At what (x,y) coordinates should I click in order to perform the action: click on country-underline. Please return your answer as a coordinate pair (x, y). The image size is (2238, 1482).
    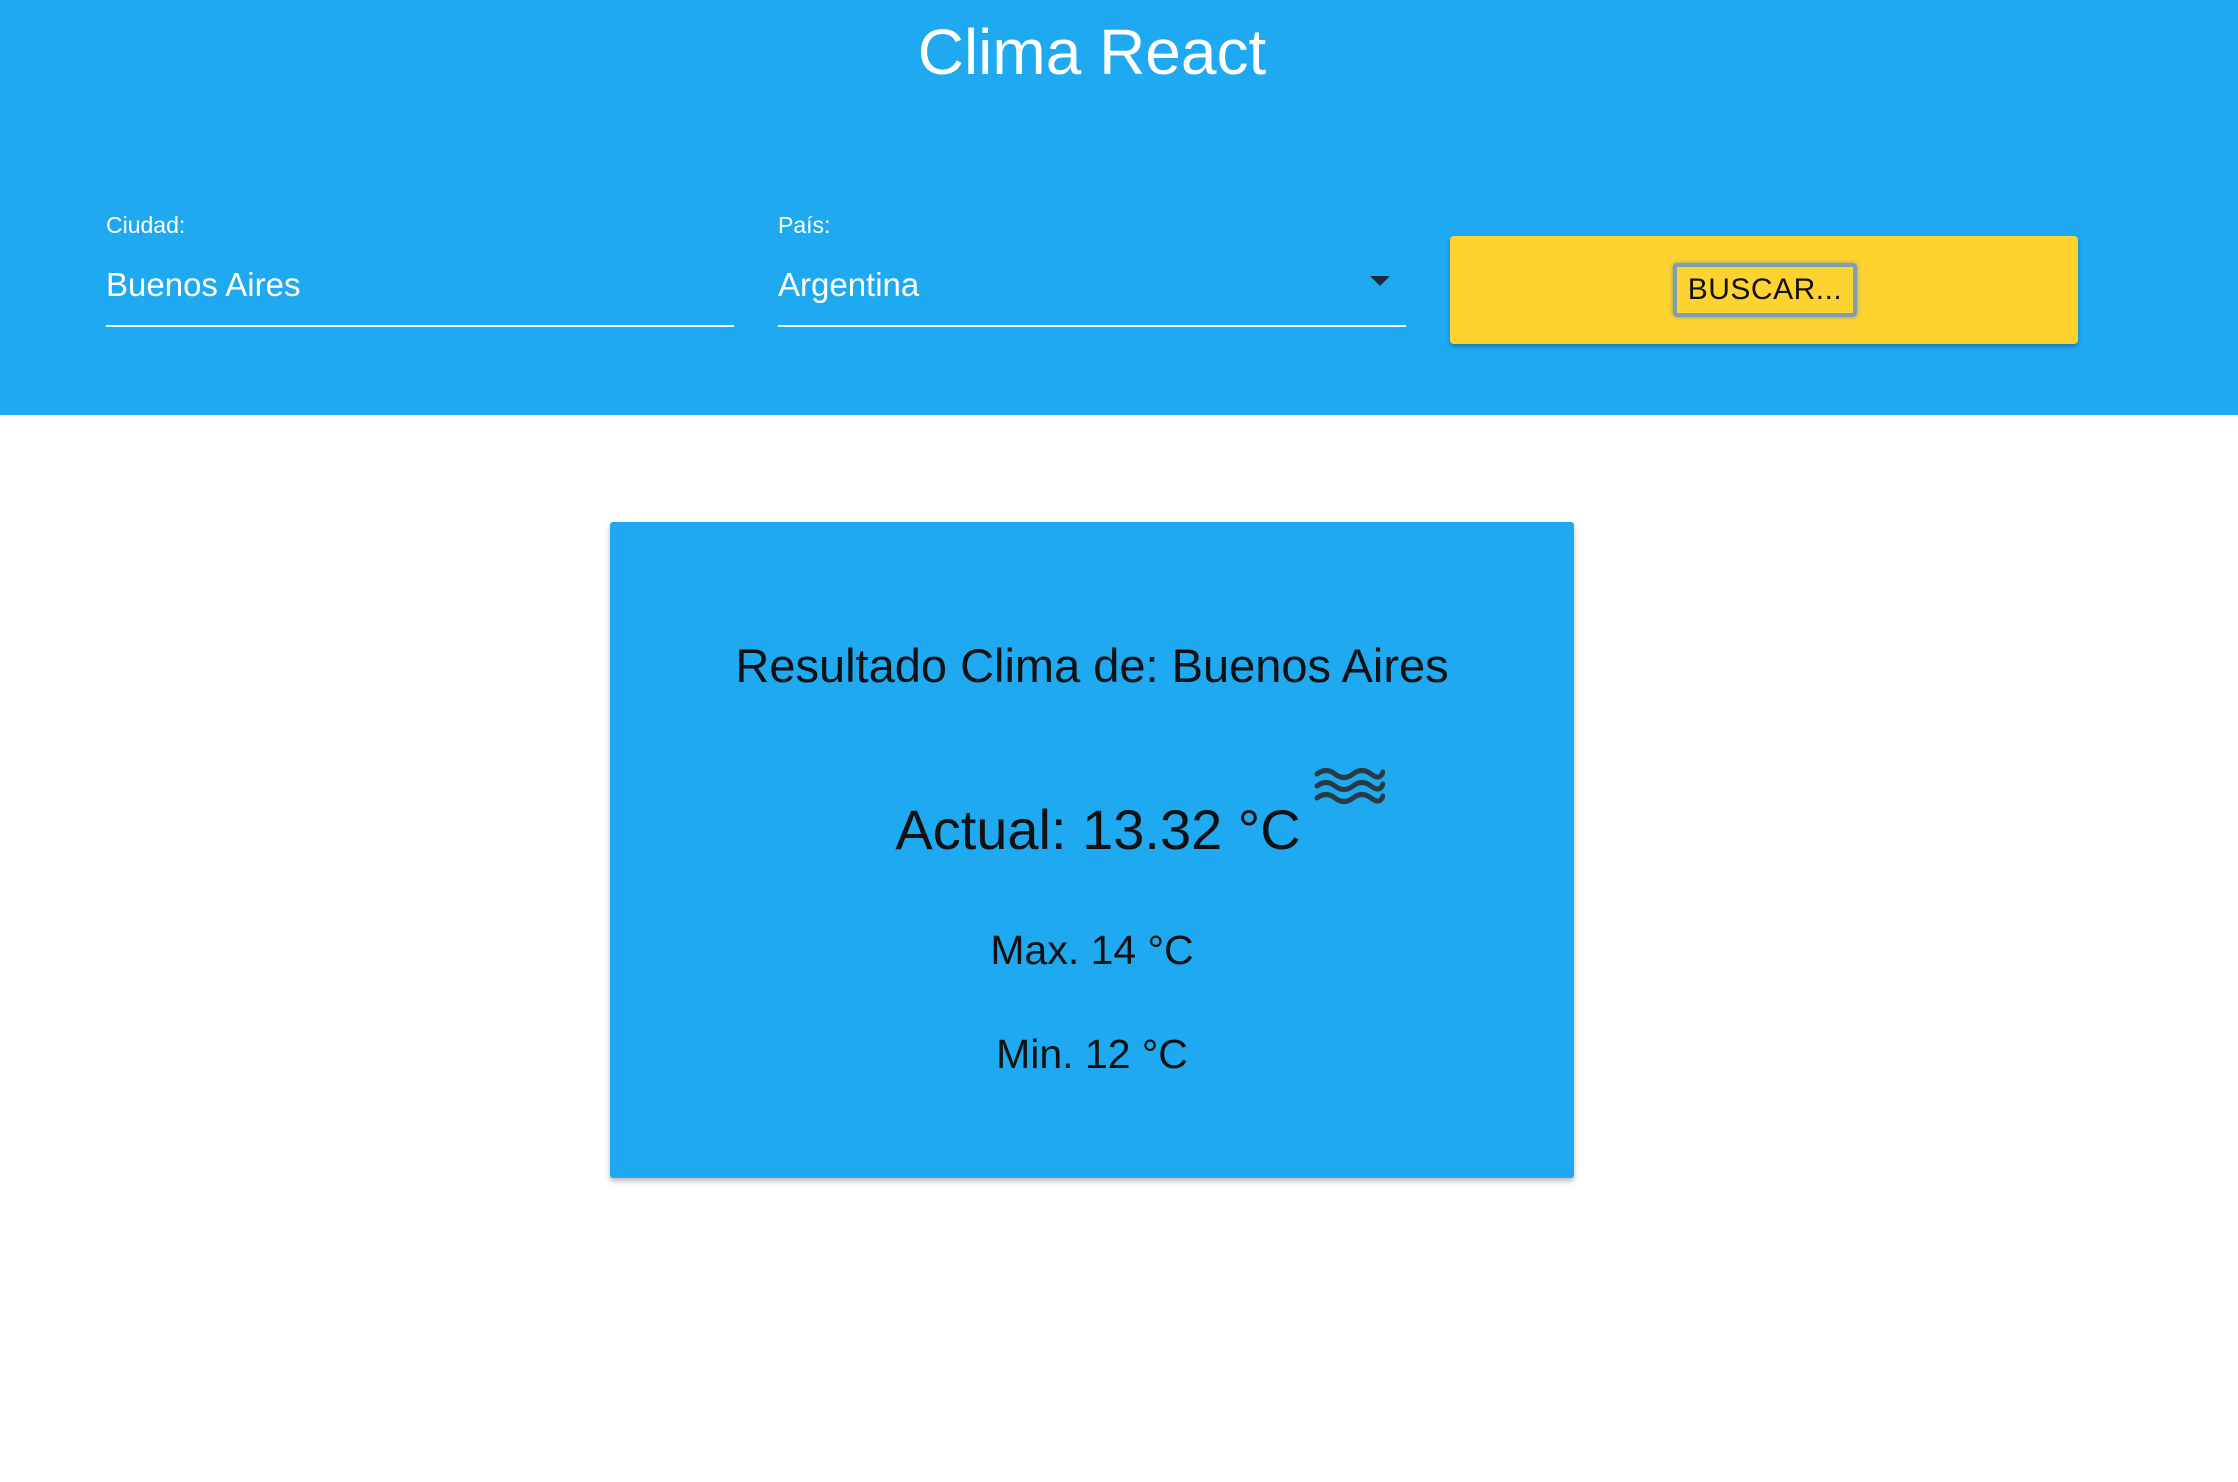
    Looking at the image, I should click on (1092, 326).